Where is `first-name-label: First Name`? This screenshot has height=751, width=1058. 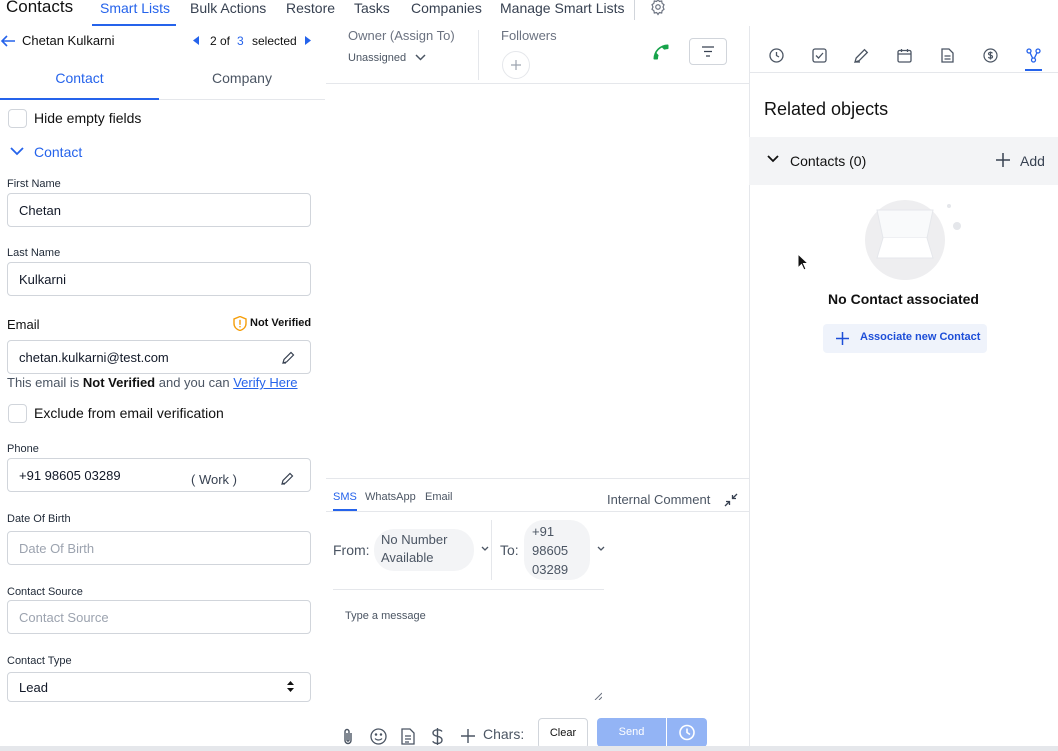
first-name-label: First Name is located at coordinates (34, 184).